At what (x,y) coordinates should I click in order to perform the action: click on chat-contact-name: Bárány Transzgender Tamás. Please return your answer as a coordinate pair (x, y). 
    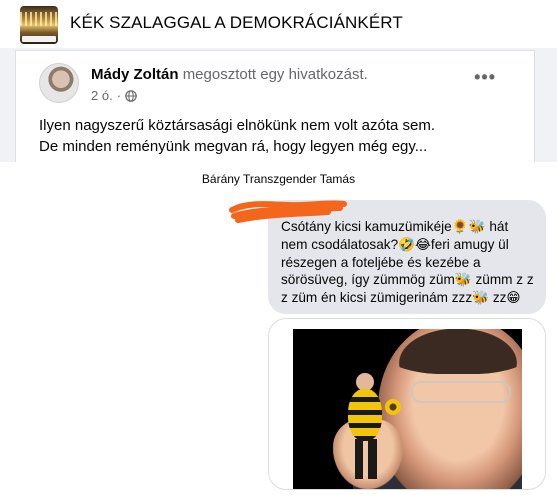
    Looking at the image, I should click on (278, 179).